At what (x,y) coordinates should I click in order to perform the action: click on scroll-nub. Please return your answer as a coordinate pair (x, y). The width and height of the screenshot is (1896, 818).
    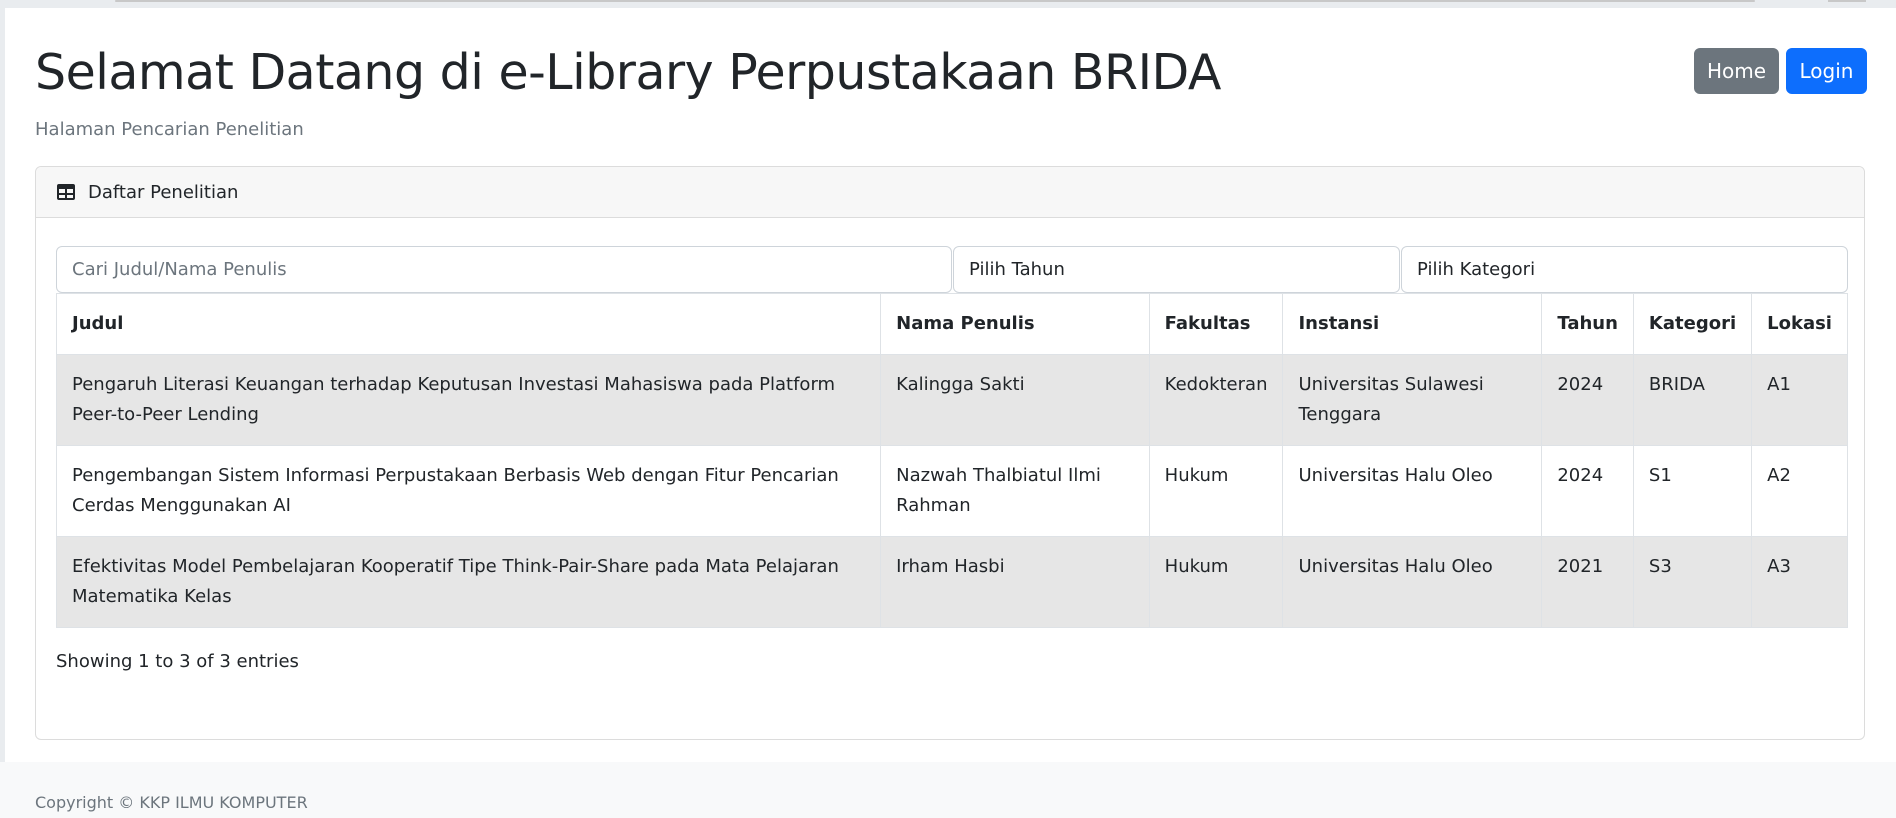
    Looking at the image, I should click on (1847, 1).